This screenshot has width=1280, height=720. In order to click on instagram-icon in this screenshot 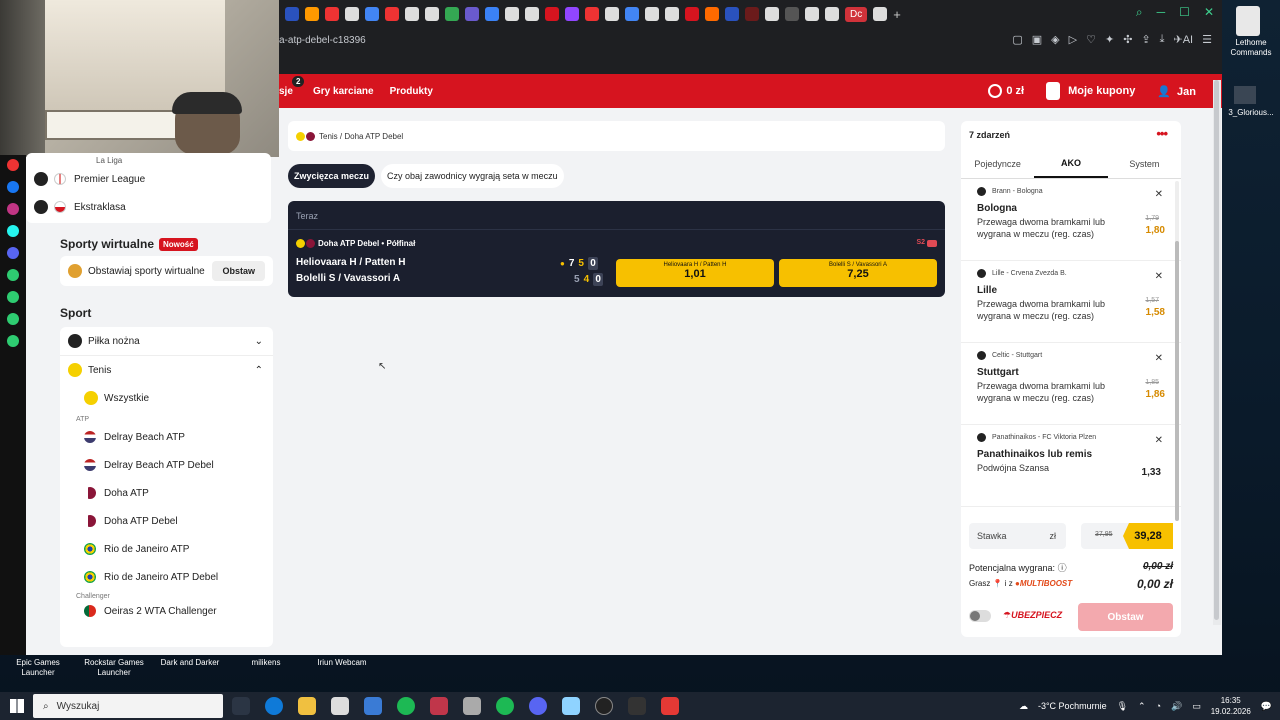, I will do `click(13, 209)`.